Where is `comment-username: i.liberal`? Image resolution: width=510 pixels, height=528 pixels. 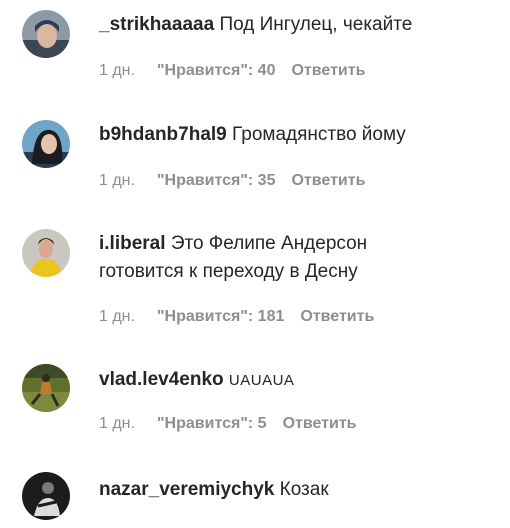 comment-username: i.liberal is located at coordinates (132, 243).